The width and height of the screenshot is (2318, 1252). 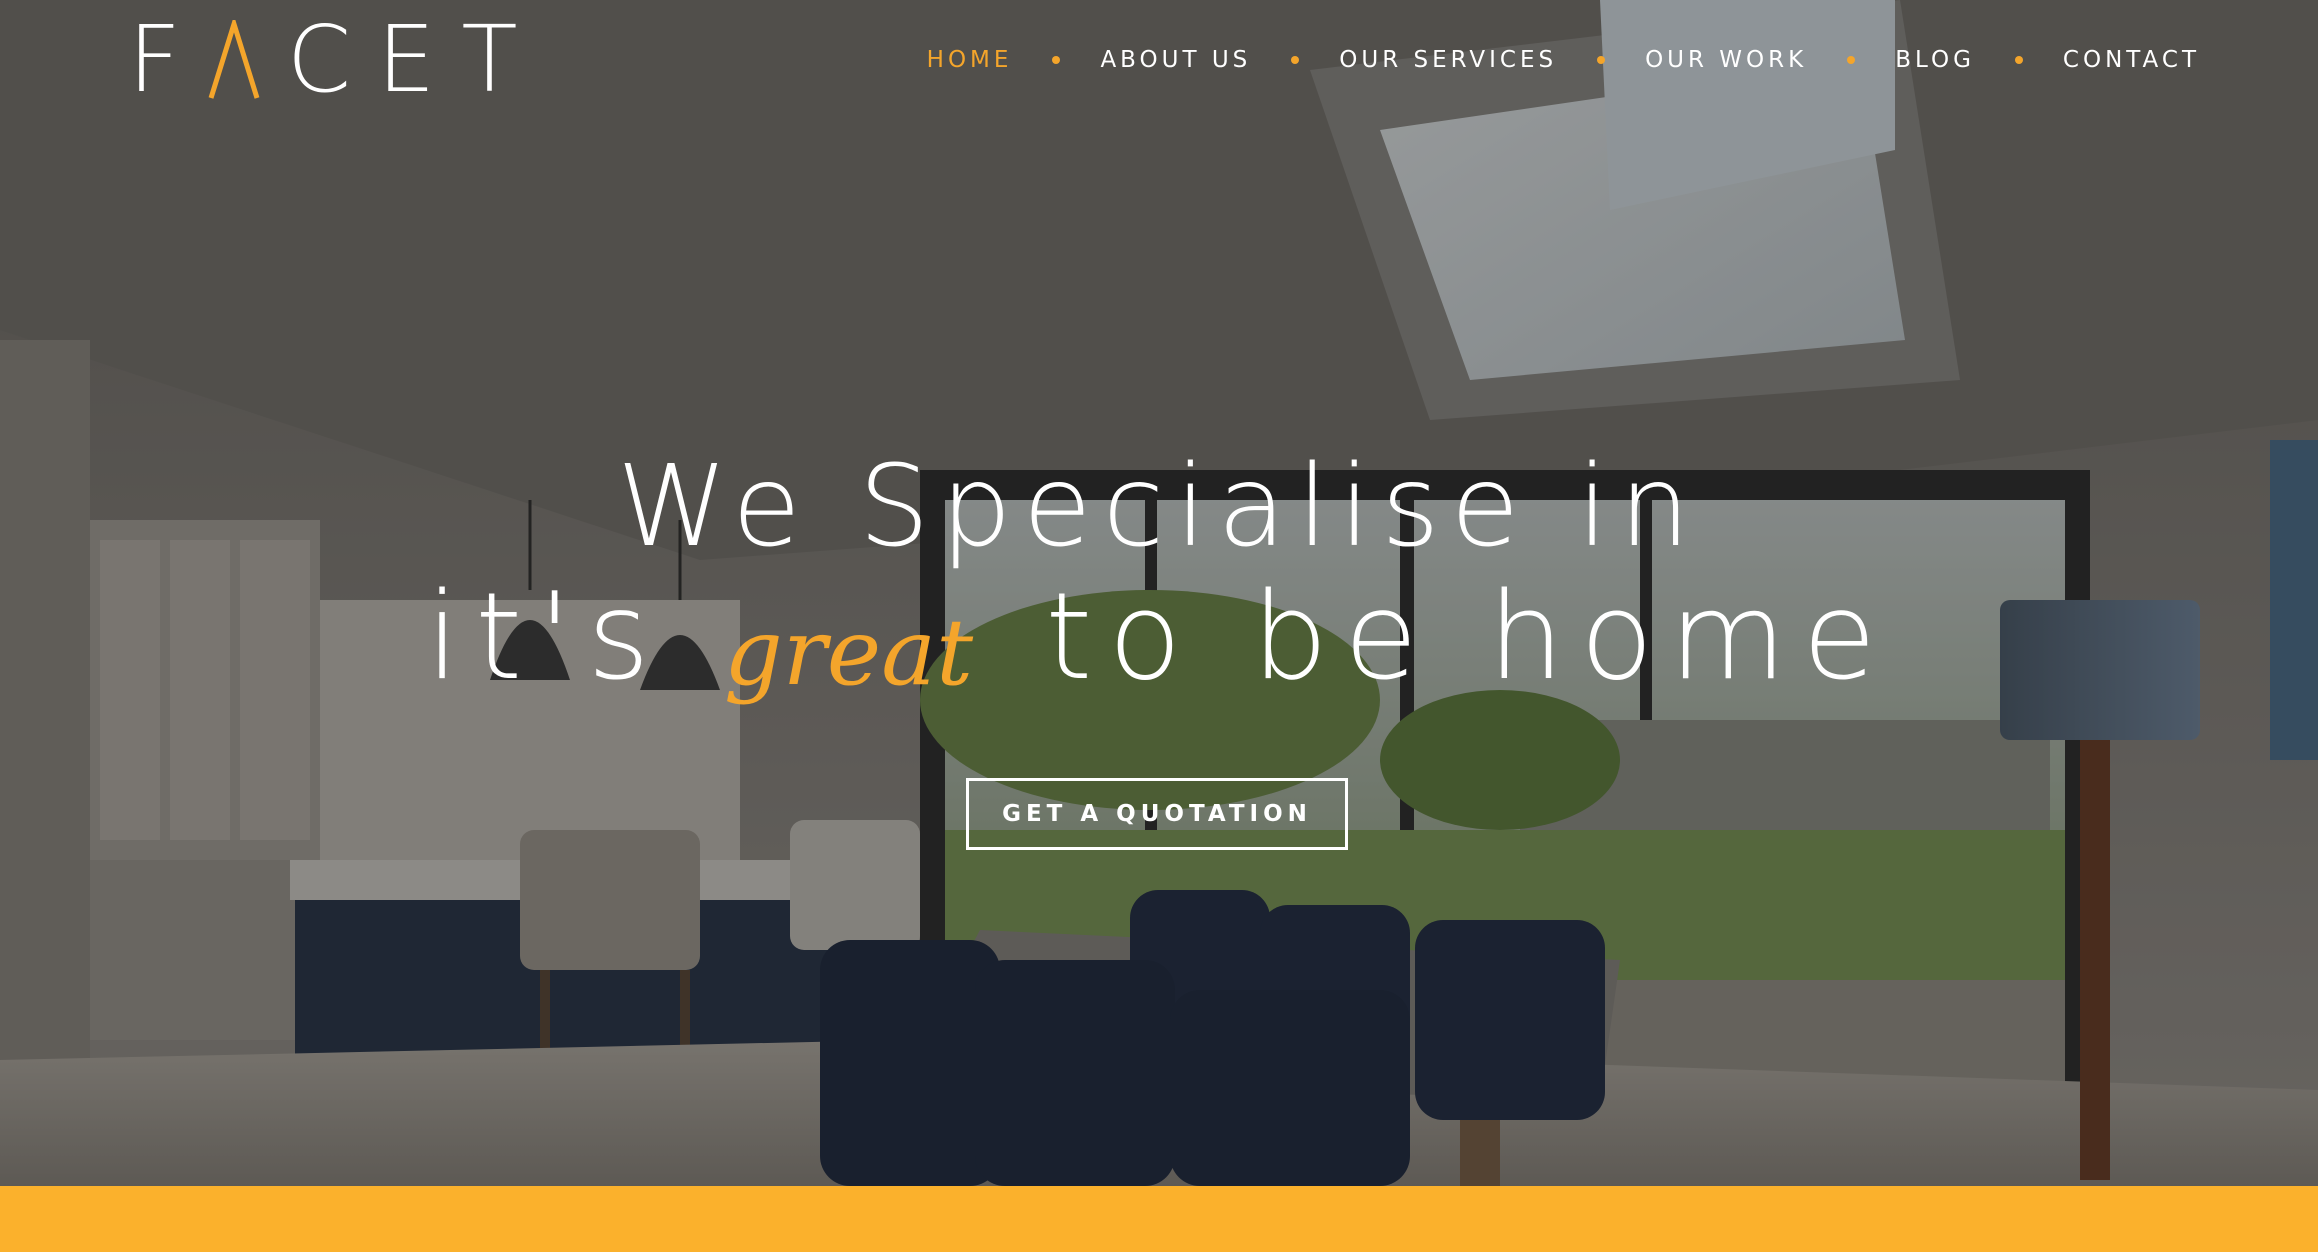 I want to click on accent-band, so click(x=1159, y=1219).